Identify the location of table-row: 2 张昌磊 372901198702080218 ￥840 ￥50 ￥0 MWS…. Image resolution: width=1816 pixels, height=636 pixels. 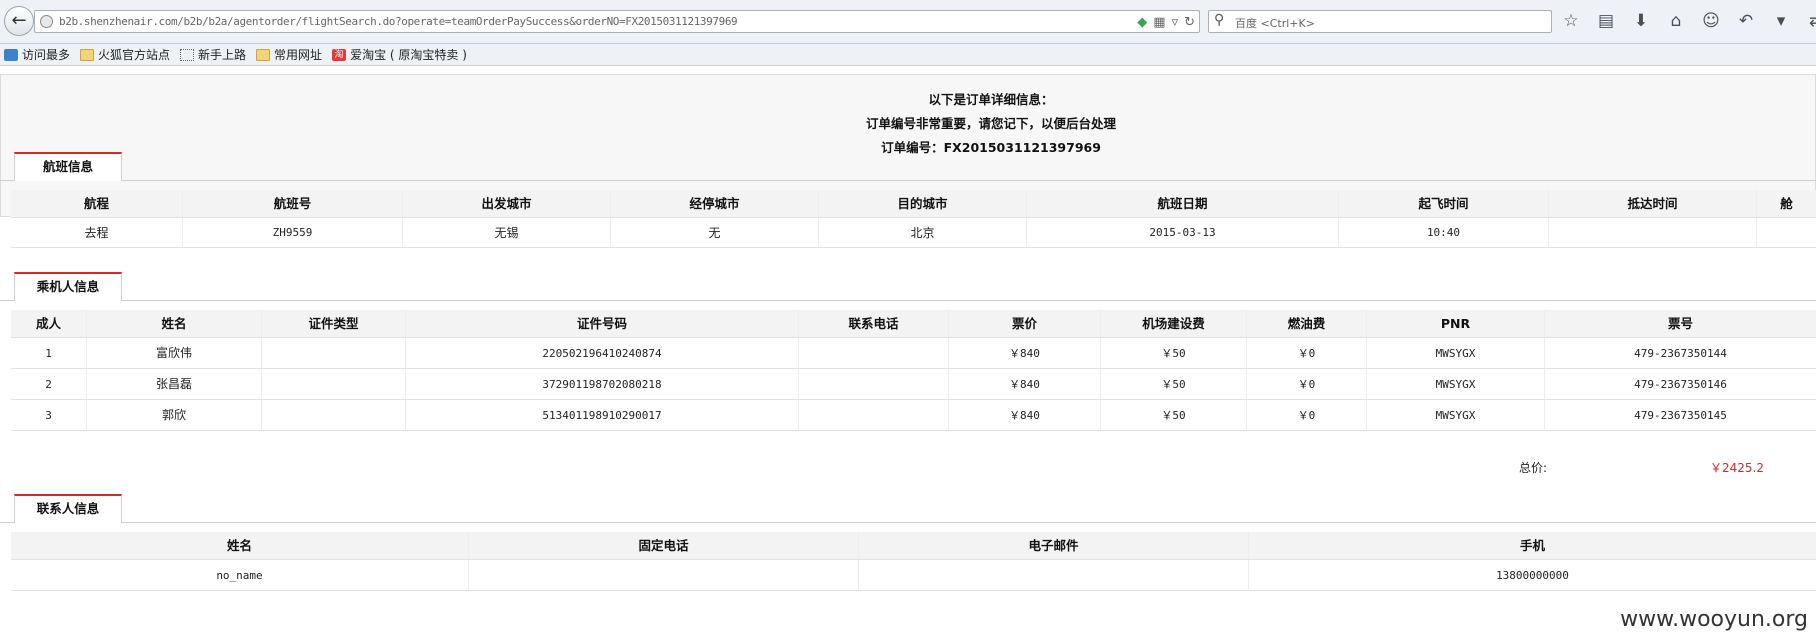
(913, 384).